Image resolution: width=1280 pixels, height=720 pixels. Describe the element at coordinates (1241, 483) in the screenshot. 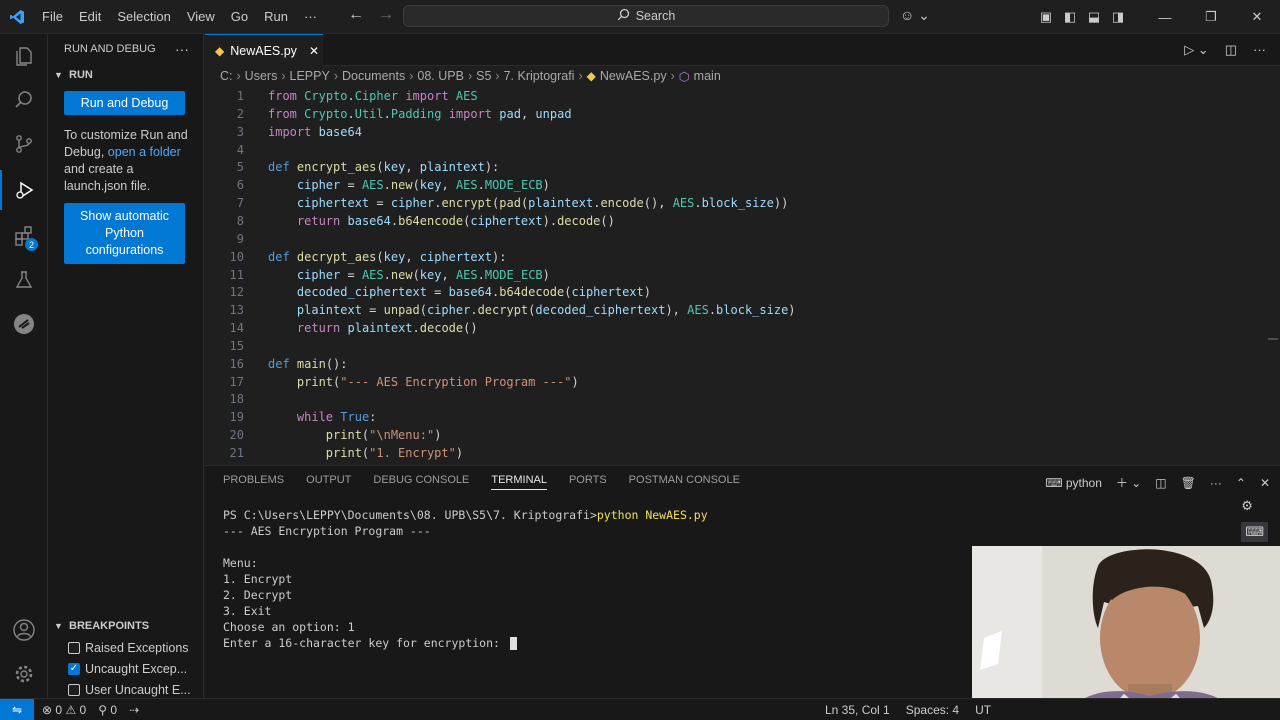

I see `maximize-panel-chevron-up-icon: ⌃` at that location.